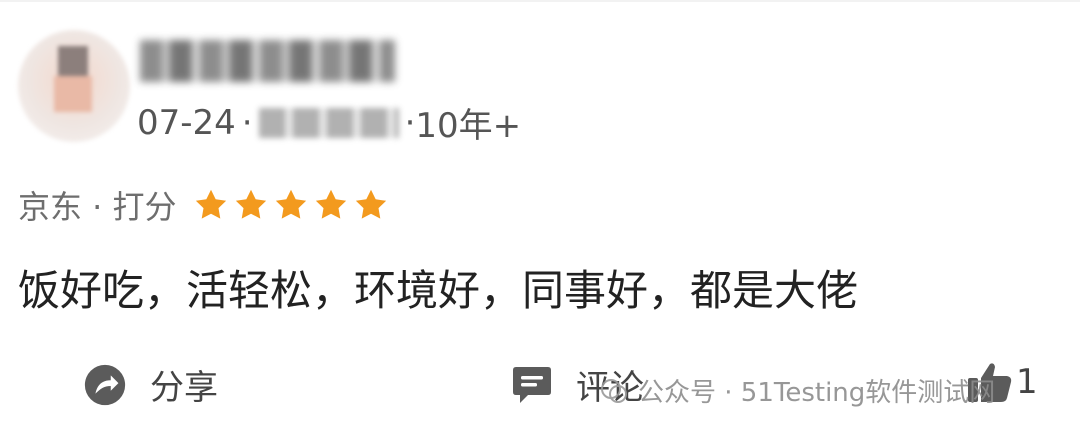 The height and width of the screenshot is (435, 1080). Describe the element at coordinates (184, 388) in the screenshot. I see `share-label: 分享` at that location.